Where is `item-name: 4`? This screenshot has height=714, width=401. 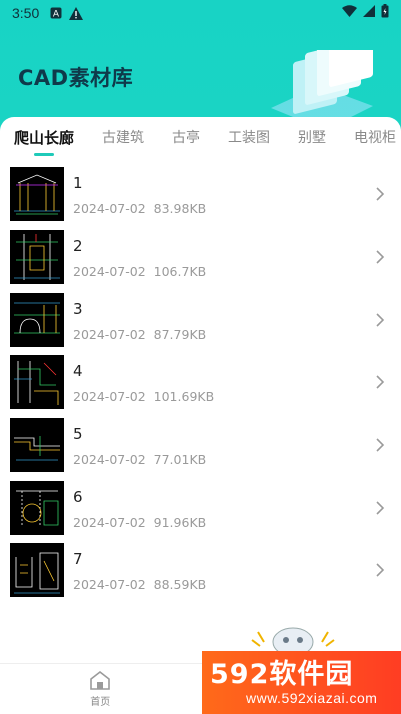 item-name: 4 is located at coordinates (78, 371).